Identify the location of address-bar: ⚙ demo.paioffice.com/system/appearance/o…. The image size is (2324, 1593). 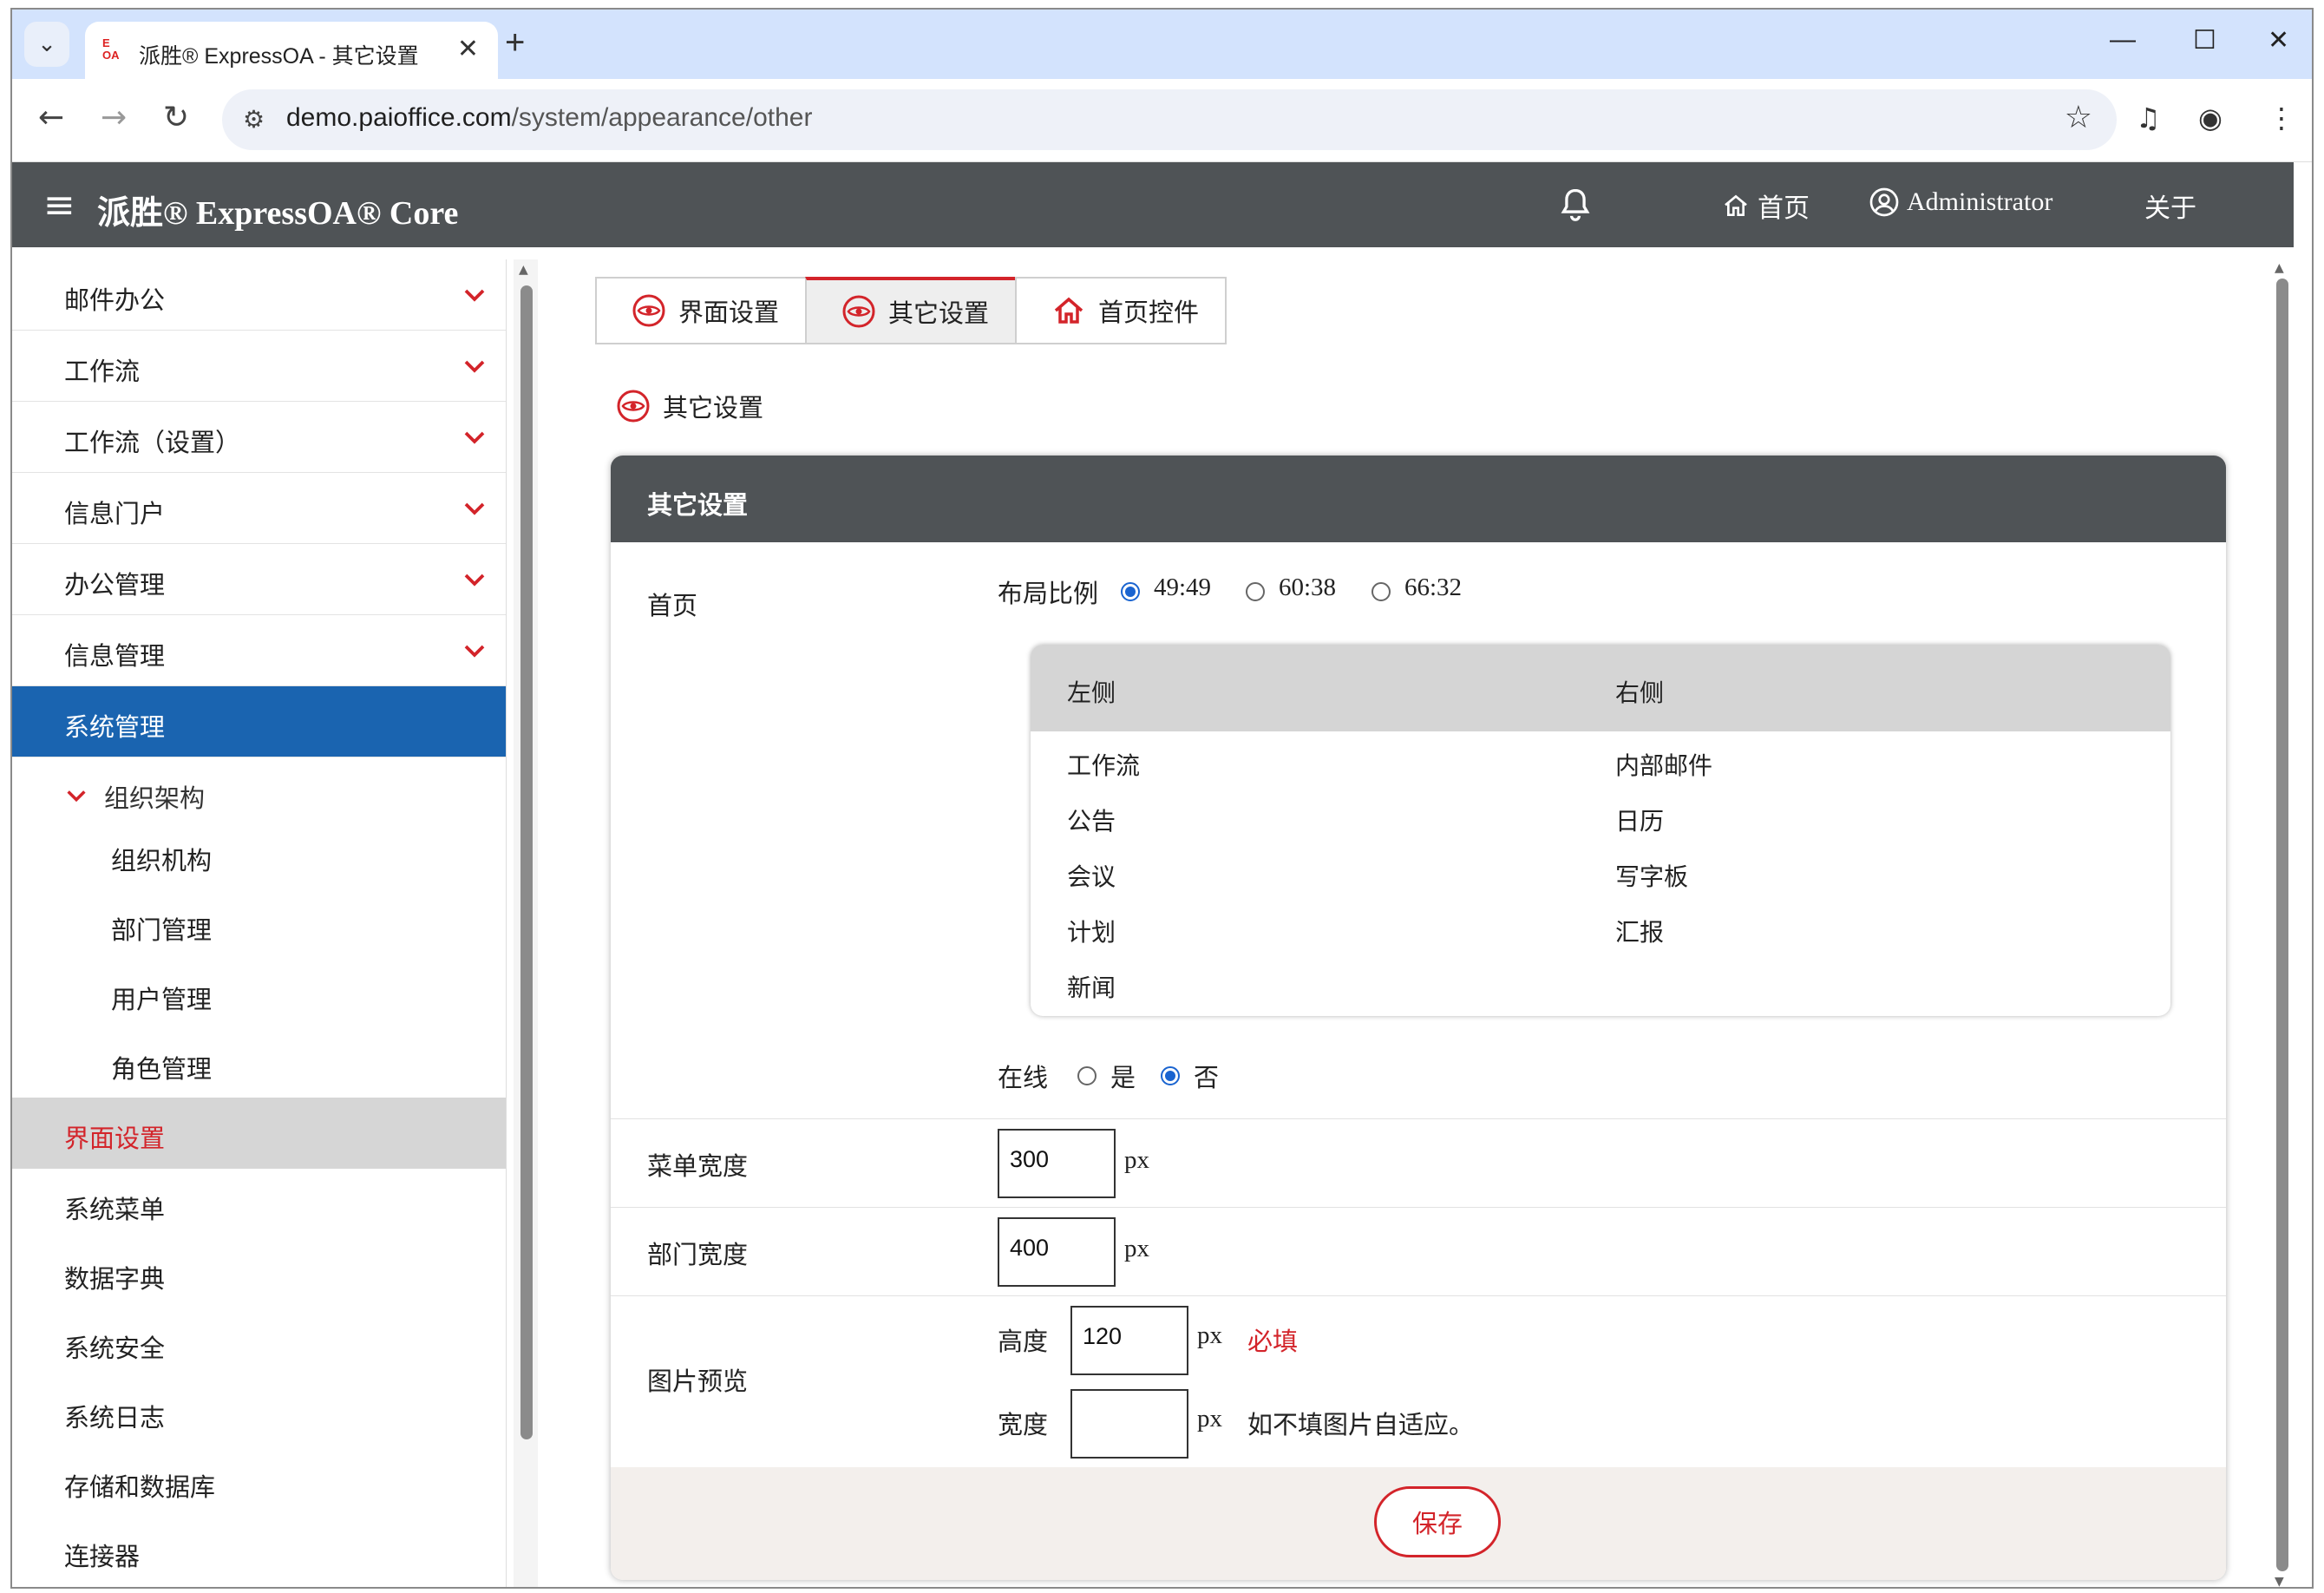
(1169, 120).